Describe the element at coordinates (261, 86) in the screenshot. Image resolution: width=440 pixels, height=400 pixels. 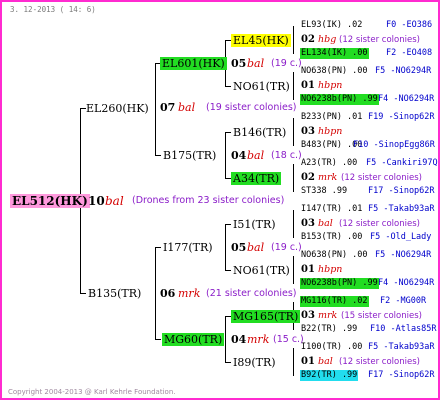
I see `l3-node-2: NO61(TR)` at that location.